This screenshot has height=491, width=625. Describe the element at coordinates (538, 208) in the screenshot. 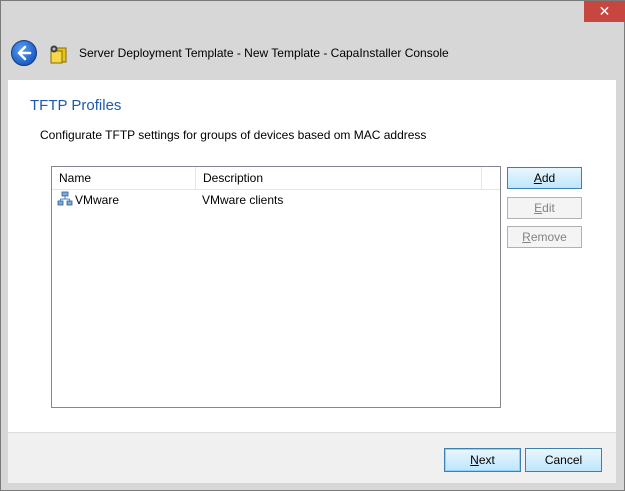

I see `edit-button-accel: E` at that location.